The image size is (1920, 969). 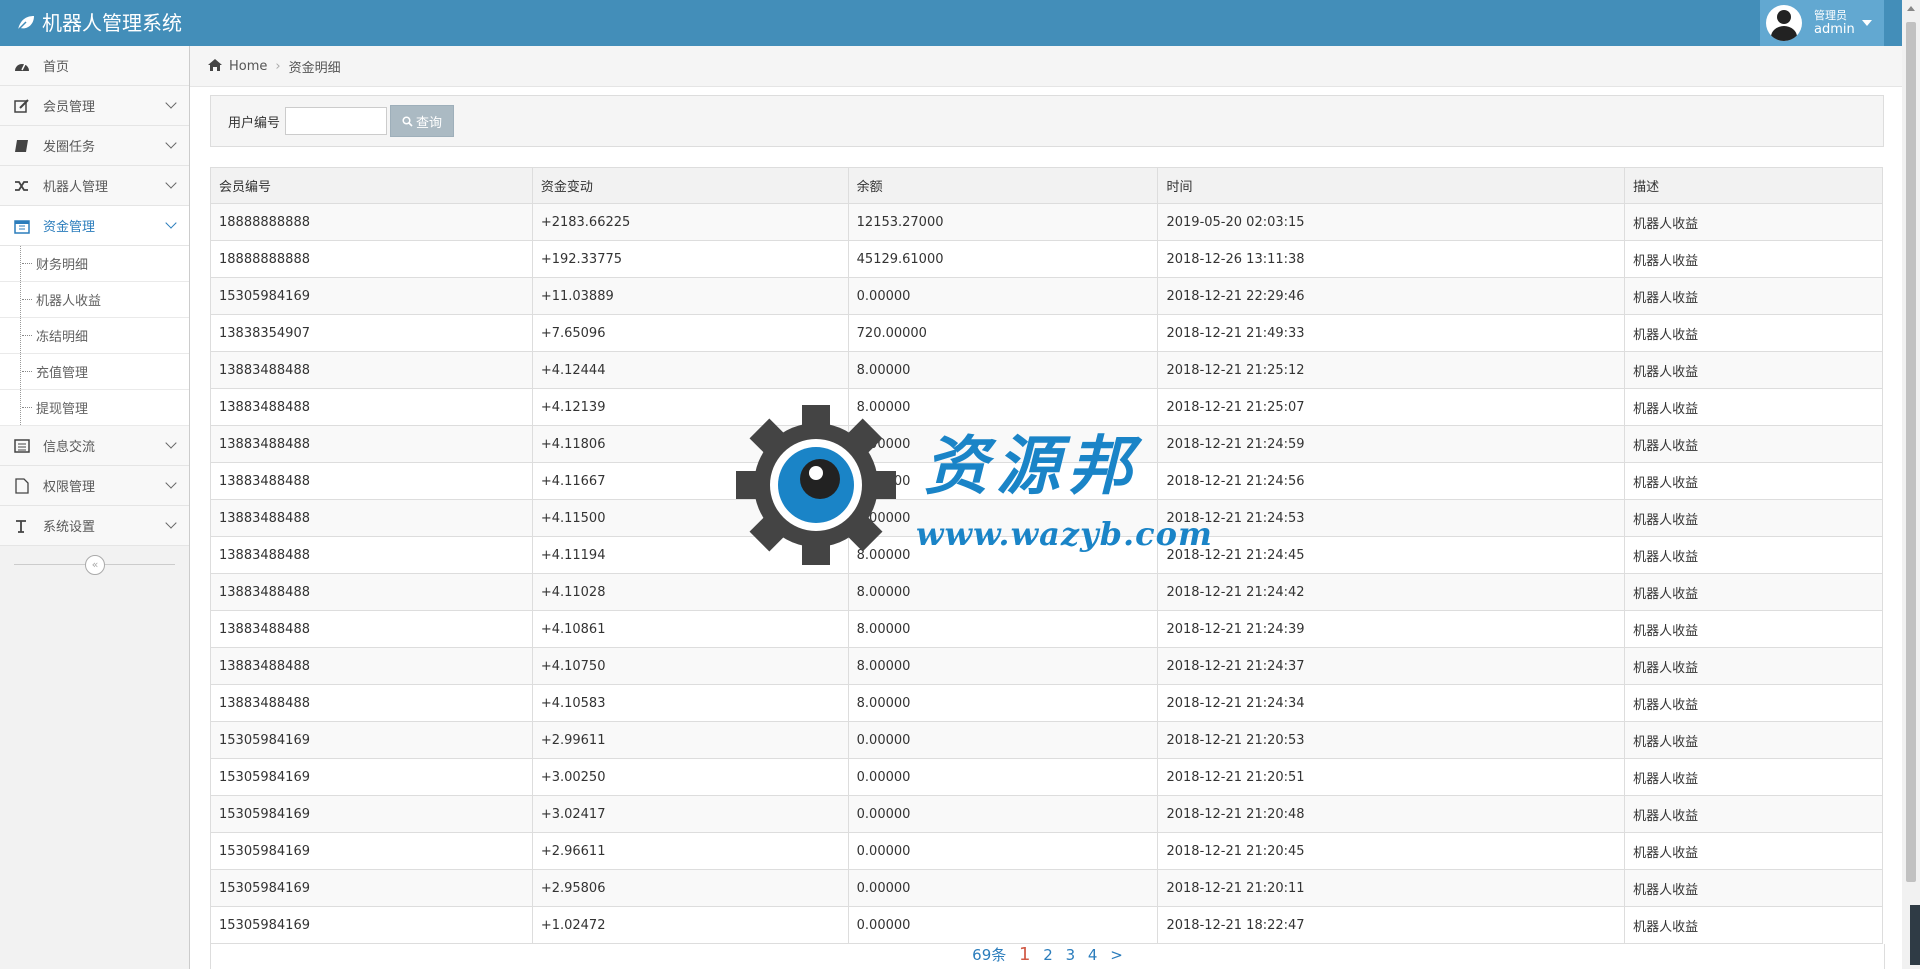 What do you see at coordinates (1391, 333) in the screenshot?
I see `table-cell: 2018-12-21 21:49:33` at bounding box center [1391, 333].